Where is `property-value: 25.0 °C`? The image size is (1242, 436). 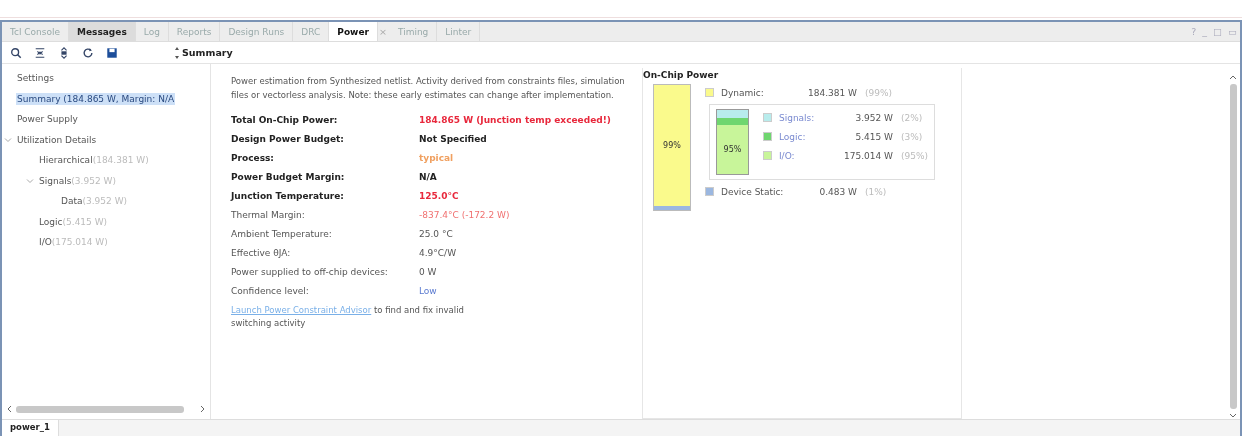 property-value: 25.0 °C is located at coordinates (436, 233).